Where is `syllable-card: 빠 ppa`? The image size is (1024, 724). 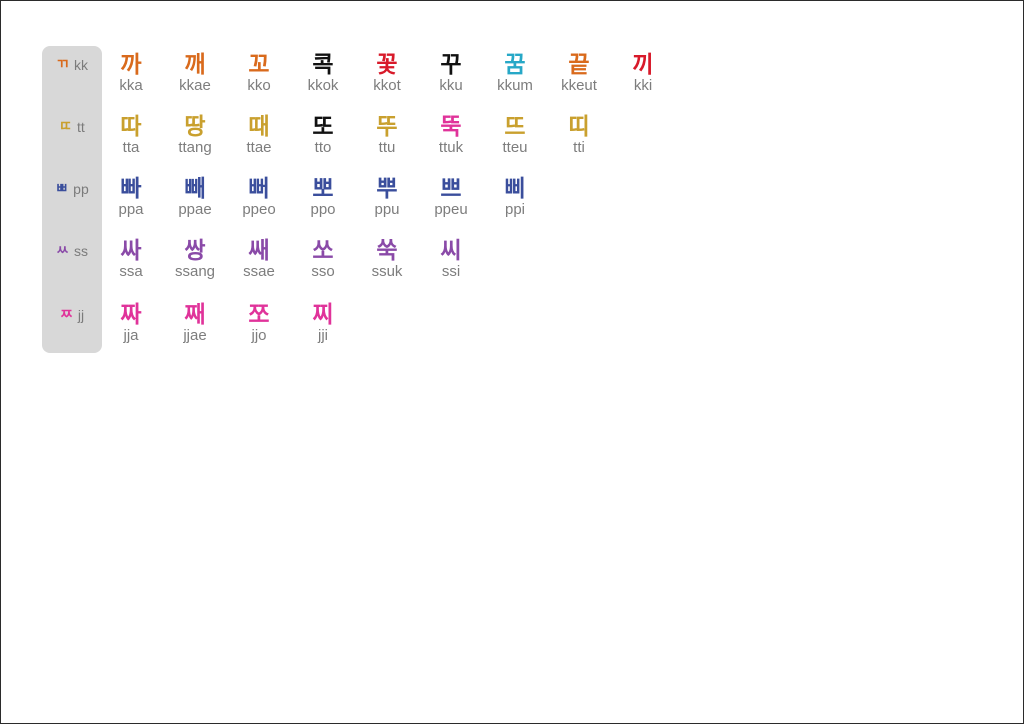 syllable-card: 빠 ppa is located at coordinates (131, 201).